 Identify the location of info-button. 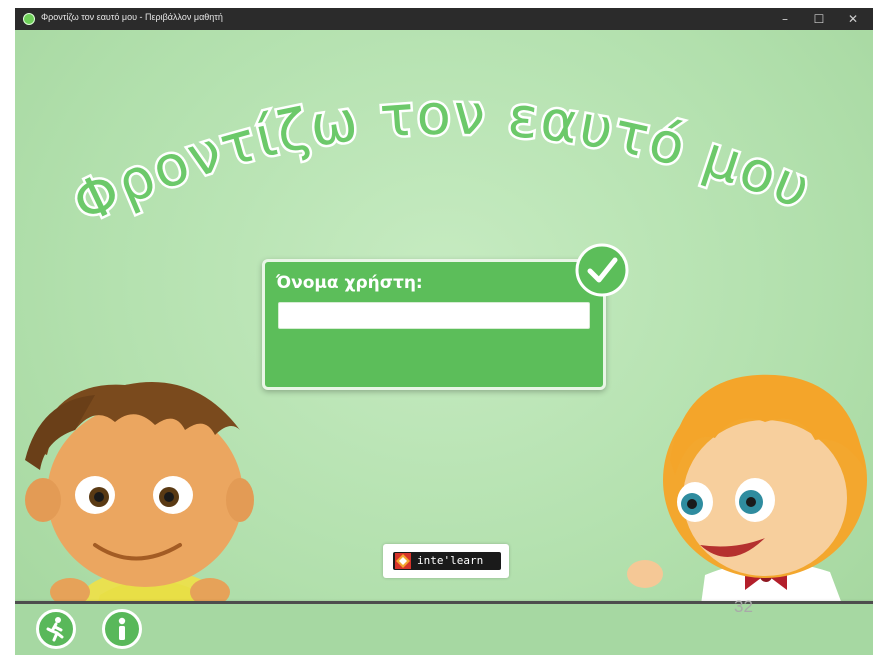
(122, 629).